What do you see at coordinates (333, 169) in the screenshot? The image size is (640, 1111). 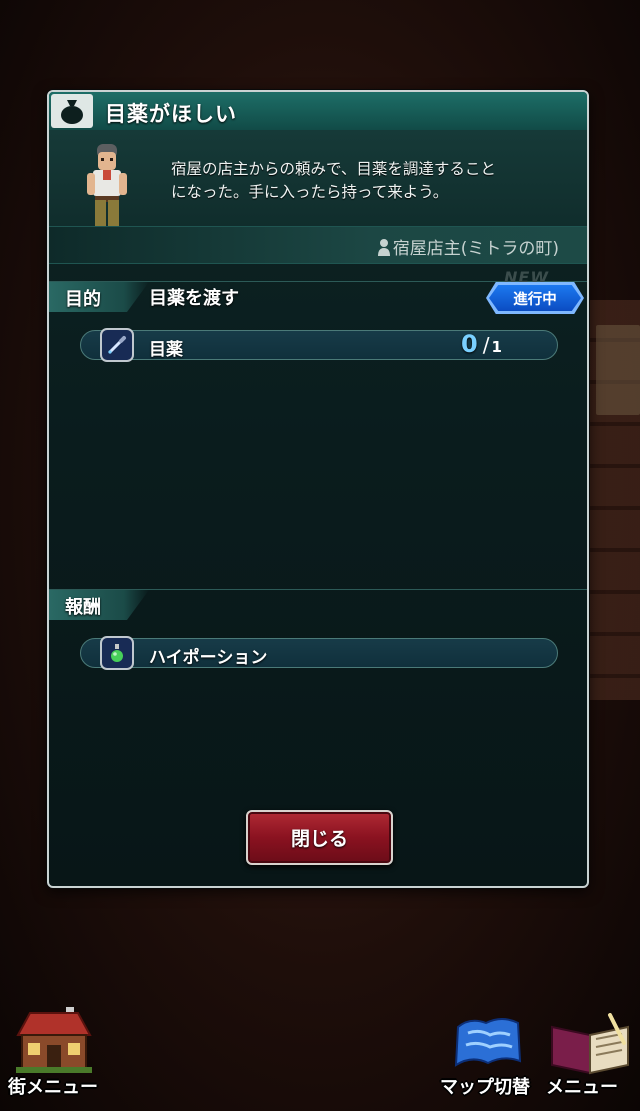 I see `description-line-1: 宿屋の店主からの頼みで、目薬を調達すること` at bounding box center [333, 169].